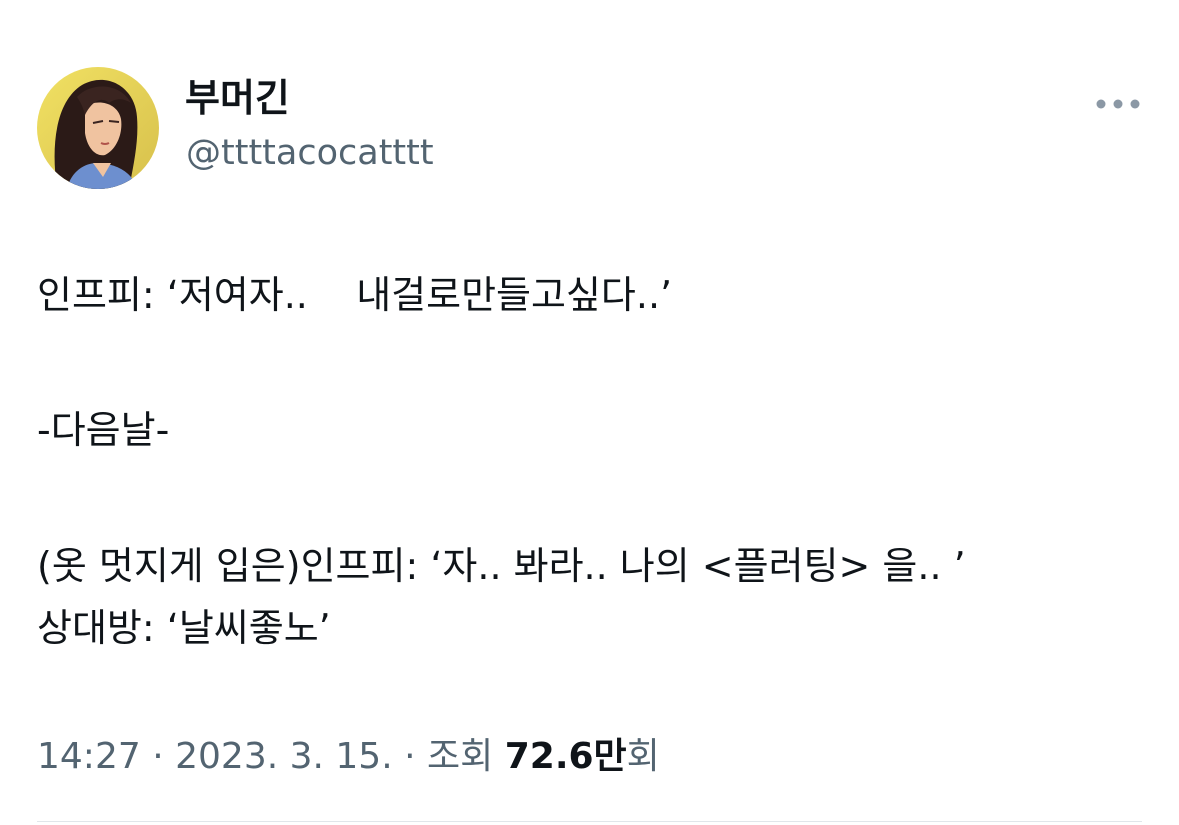 Image resolution: width=1179 pixels, height=825 pixels. I want to click on divider, so click(589, 821).